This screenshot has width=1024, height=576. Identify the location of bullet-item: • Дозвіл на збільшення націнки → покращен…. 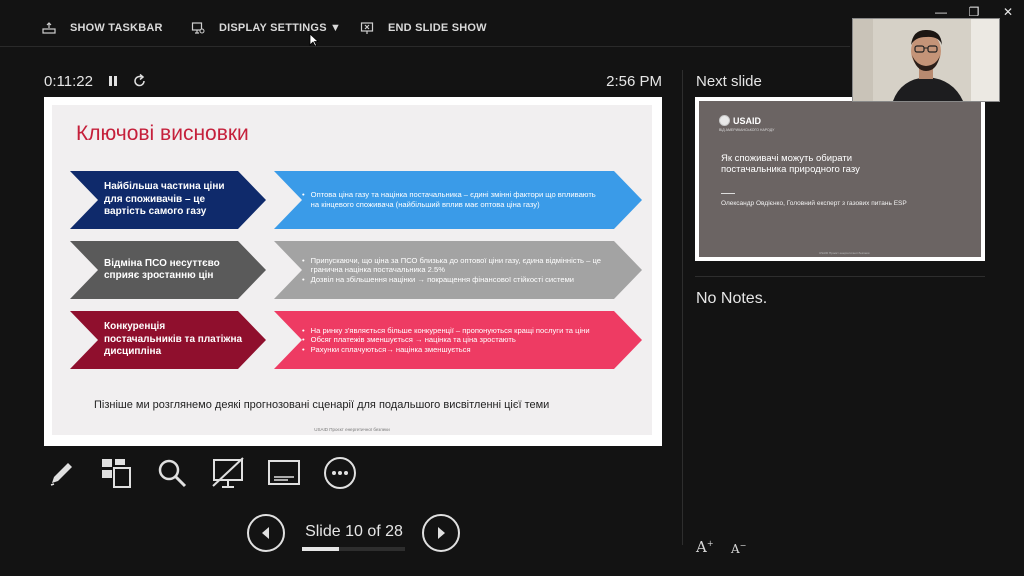
(438, 279).